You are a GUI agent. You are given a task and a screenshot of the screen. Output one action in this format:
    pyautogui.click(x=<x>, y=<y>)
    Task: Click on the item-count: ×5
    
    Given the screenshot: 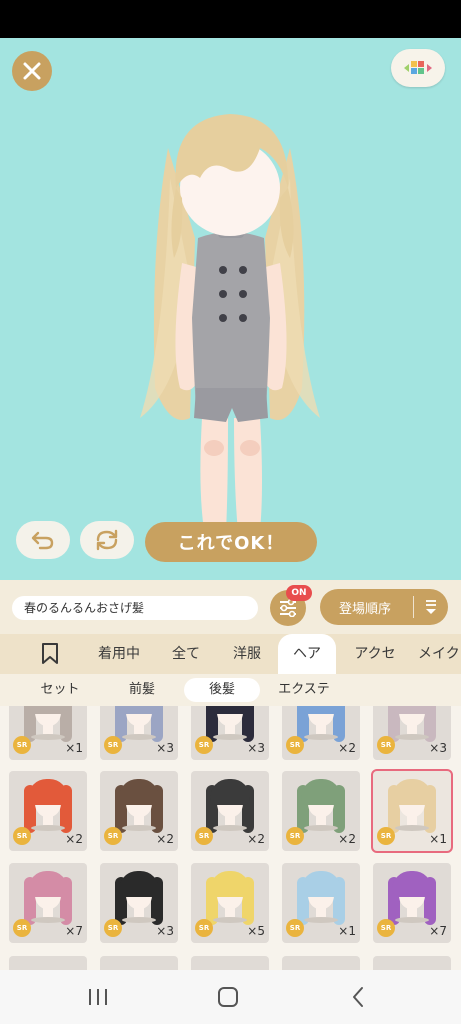 What is the action you would take?
    pyautogui.click(x=256, y=931)
    